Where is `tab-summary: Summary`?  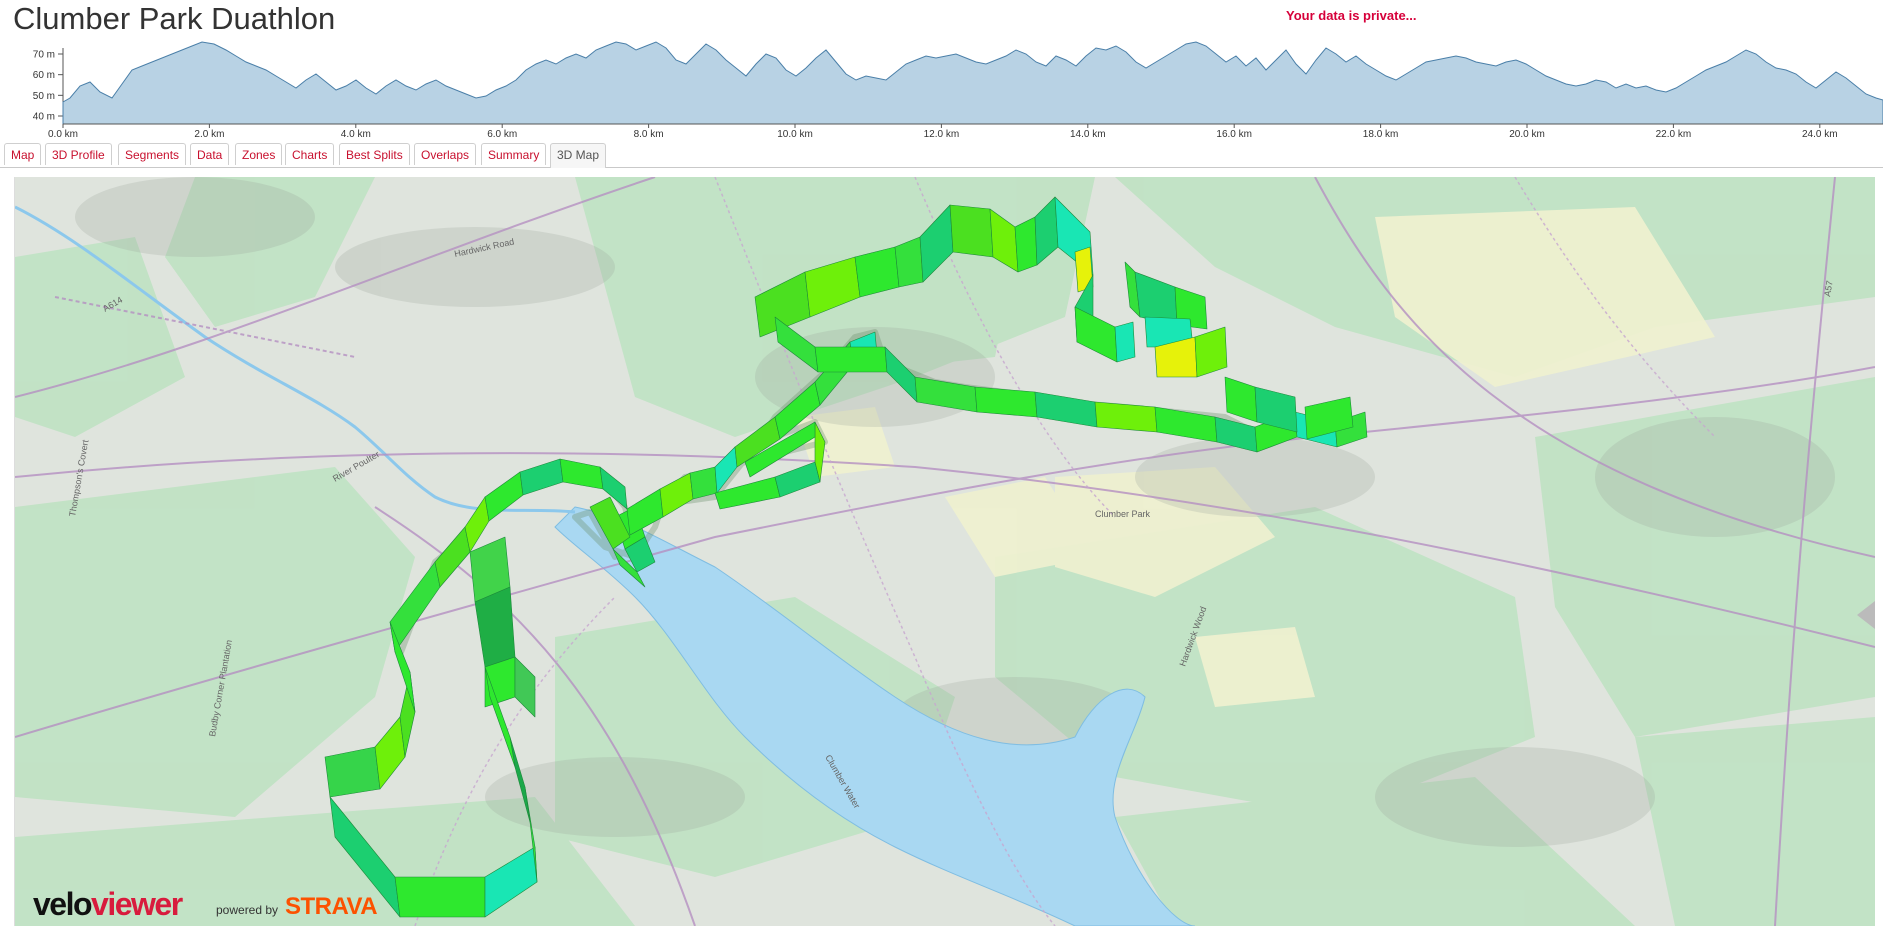 tab-summary: Summary is located at coordinates (514, 154).